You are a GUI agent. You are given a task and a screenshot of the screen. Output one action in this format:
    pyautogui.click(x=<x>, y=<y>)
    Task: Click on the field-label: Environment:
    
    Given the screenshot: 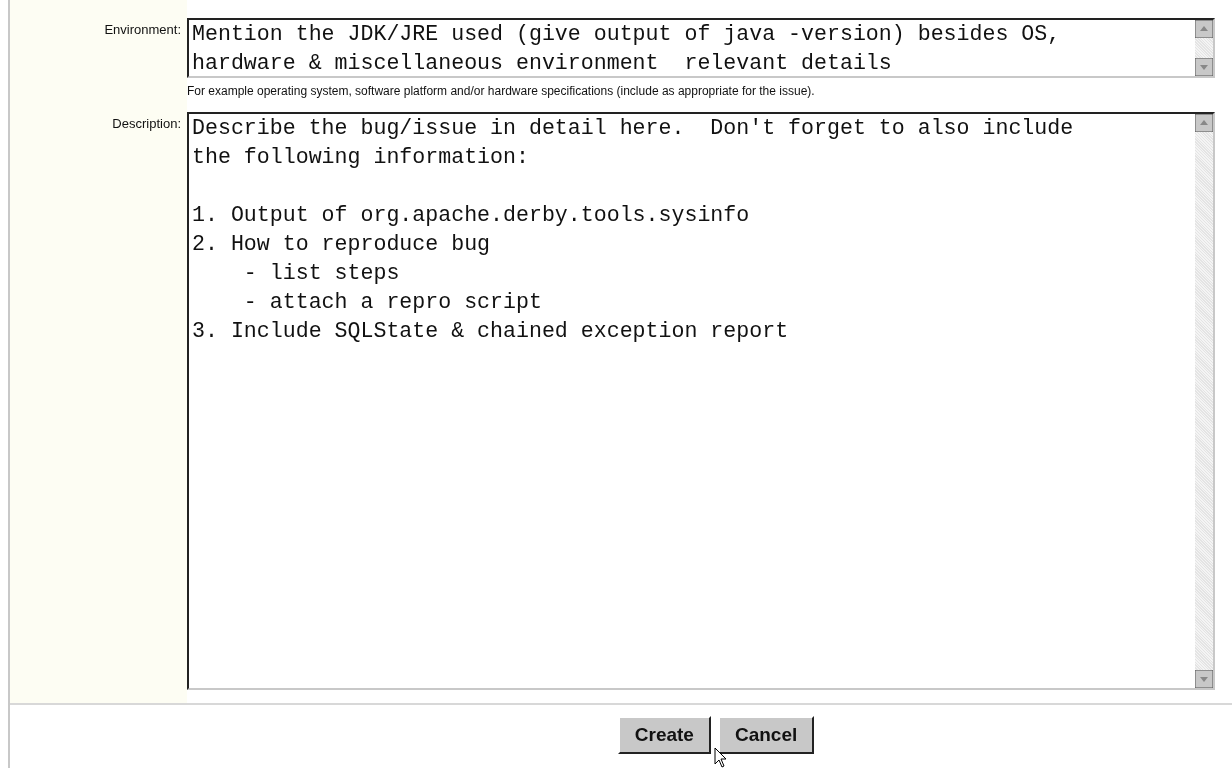 What is the action you would take?
    pyautogui.click(x=142, y=30)
    